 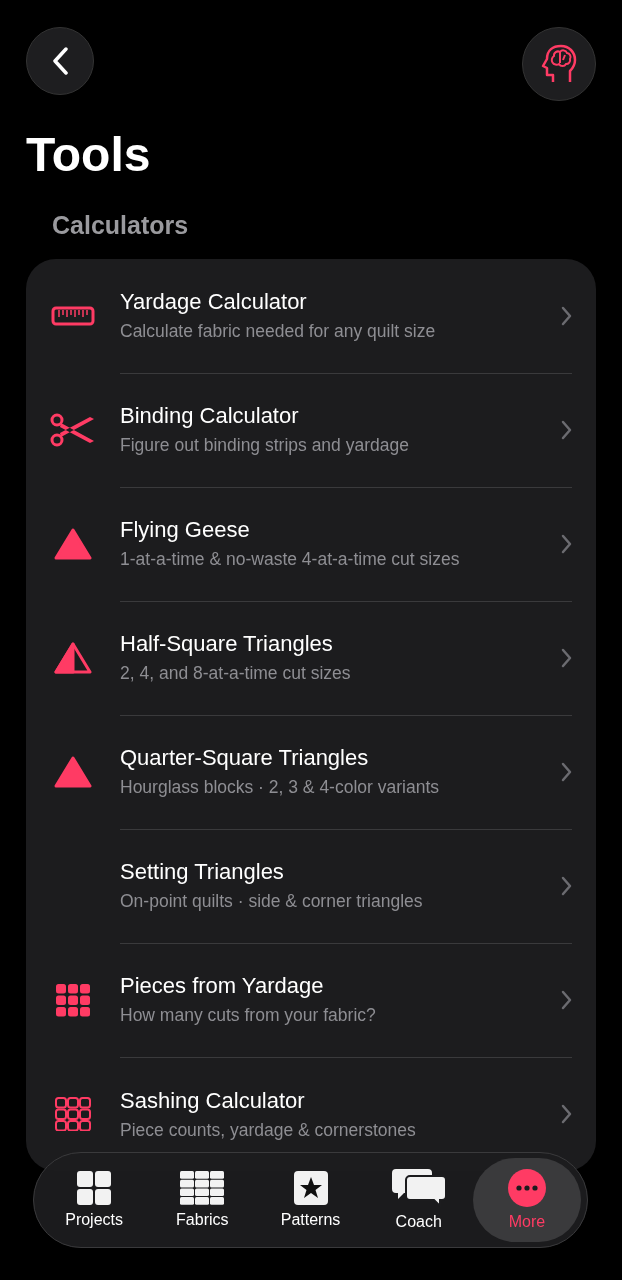 What do you see at coordinates (185, 530) in the screenshot?
I see `tool-title: Flying Geese` at bounding box center [185, 530].